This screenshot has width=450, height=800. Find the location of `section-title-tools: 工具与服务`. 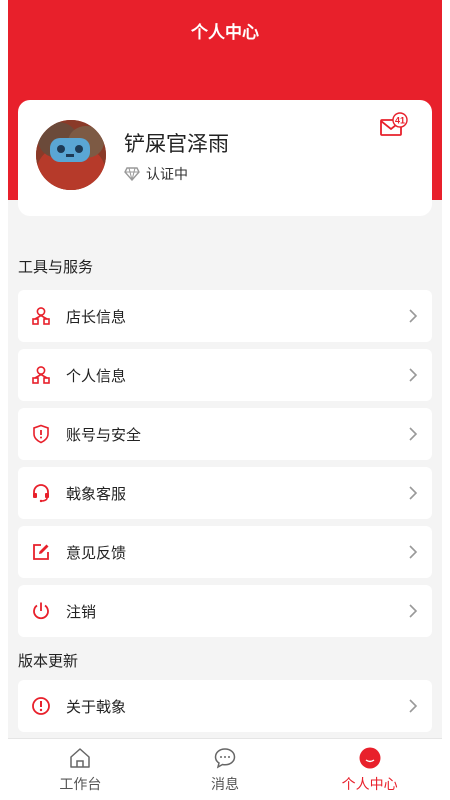

section-title-tools: 工具与服务 is located at coordinates (56, 267).